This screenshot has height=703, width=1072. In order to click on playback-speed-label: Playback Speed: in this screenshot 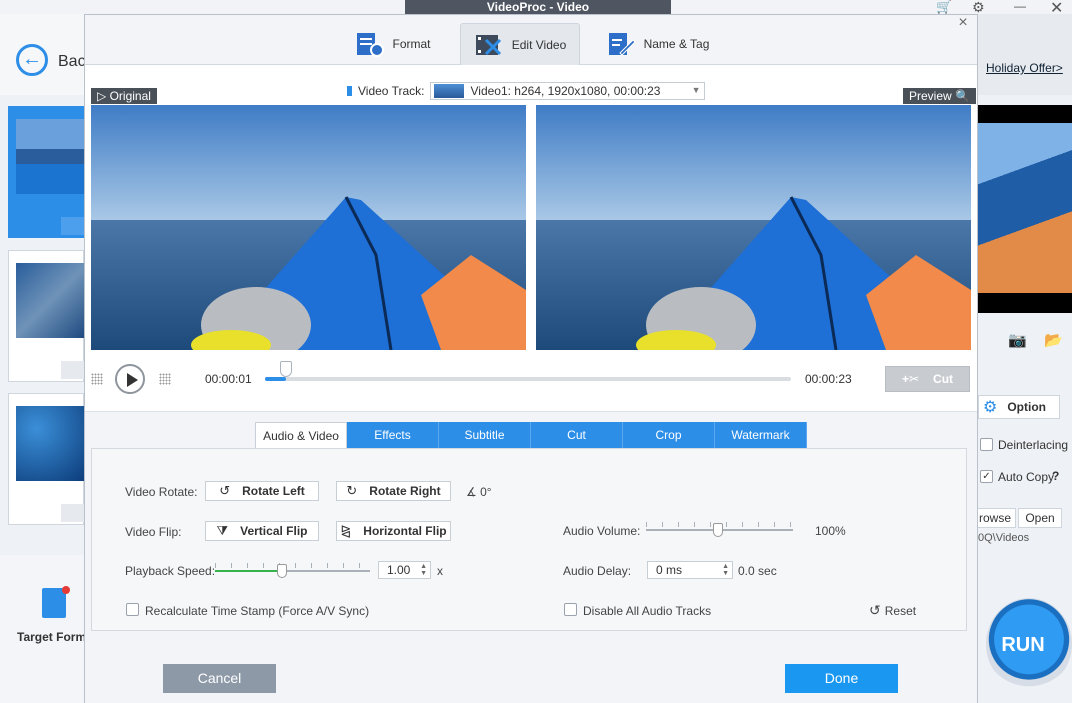, I will do `click(170, 571)`.